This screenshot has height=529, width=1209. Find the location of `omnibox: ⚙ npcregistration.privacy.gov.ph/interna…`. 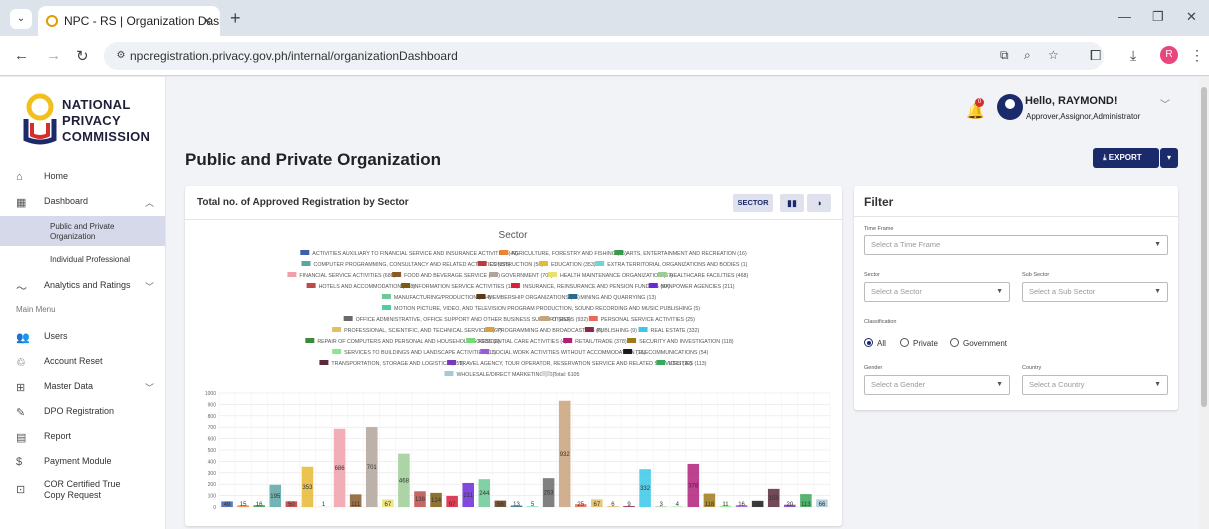

omnibox: ⚙ npcregistration.privacy.gov.ph/interna… is located at coordinates (604, 56).